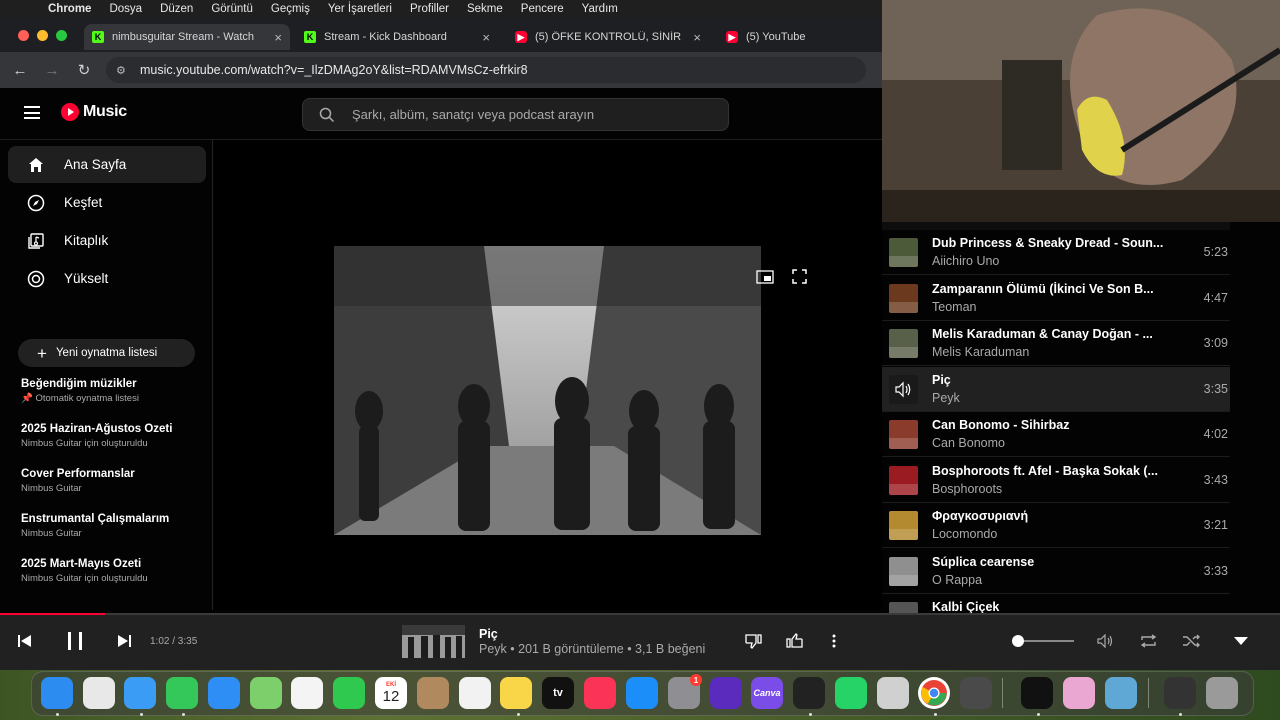 The height and width of the screenshot is (720, 1280). What do you see at coordinates (934, 693) in the screenshot?
I see `chrome-icon` at bounding box center [934, 693].